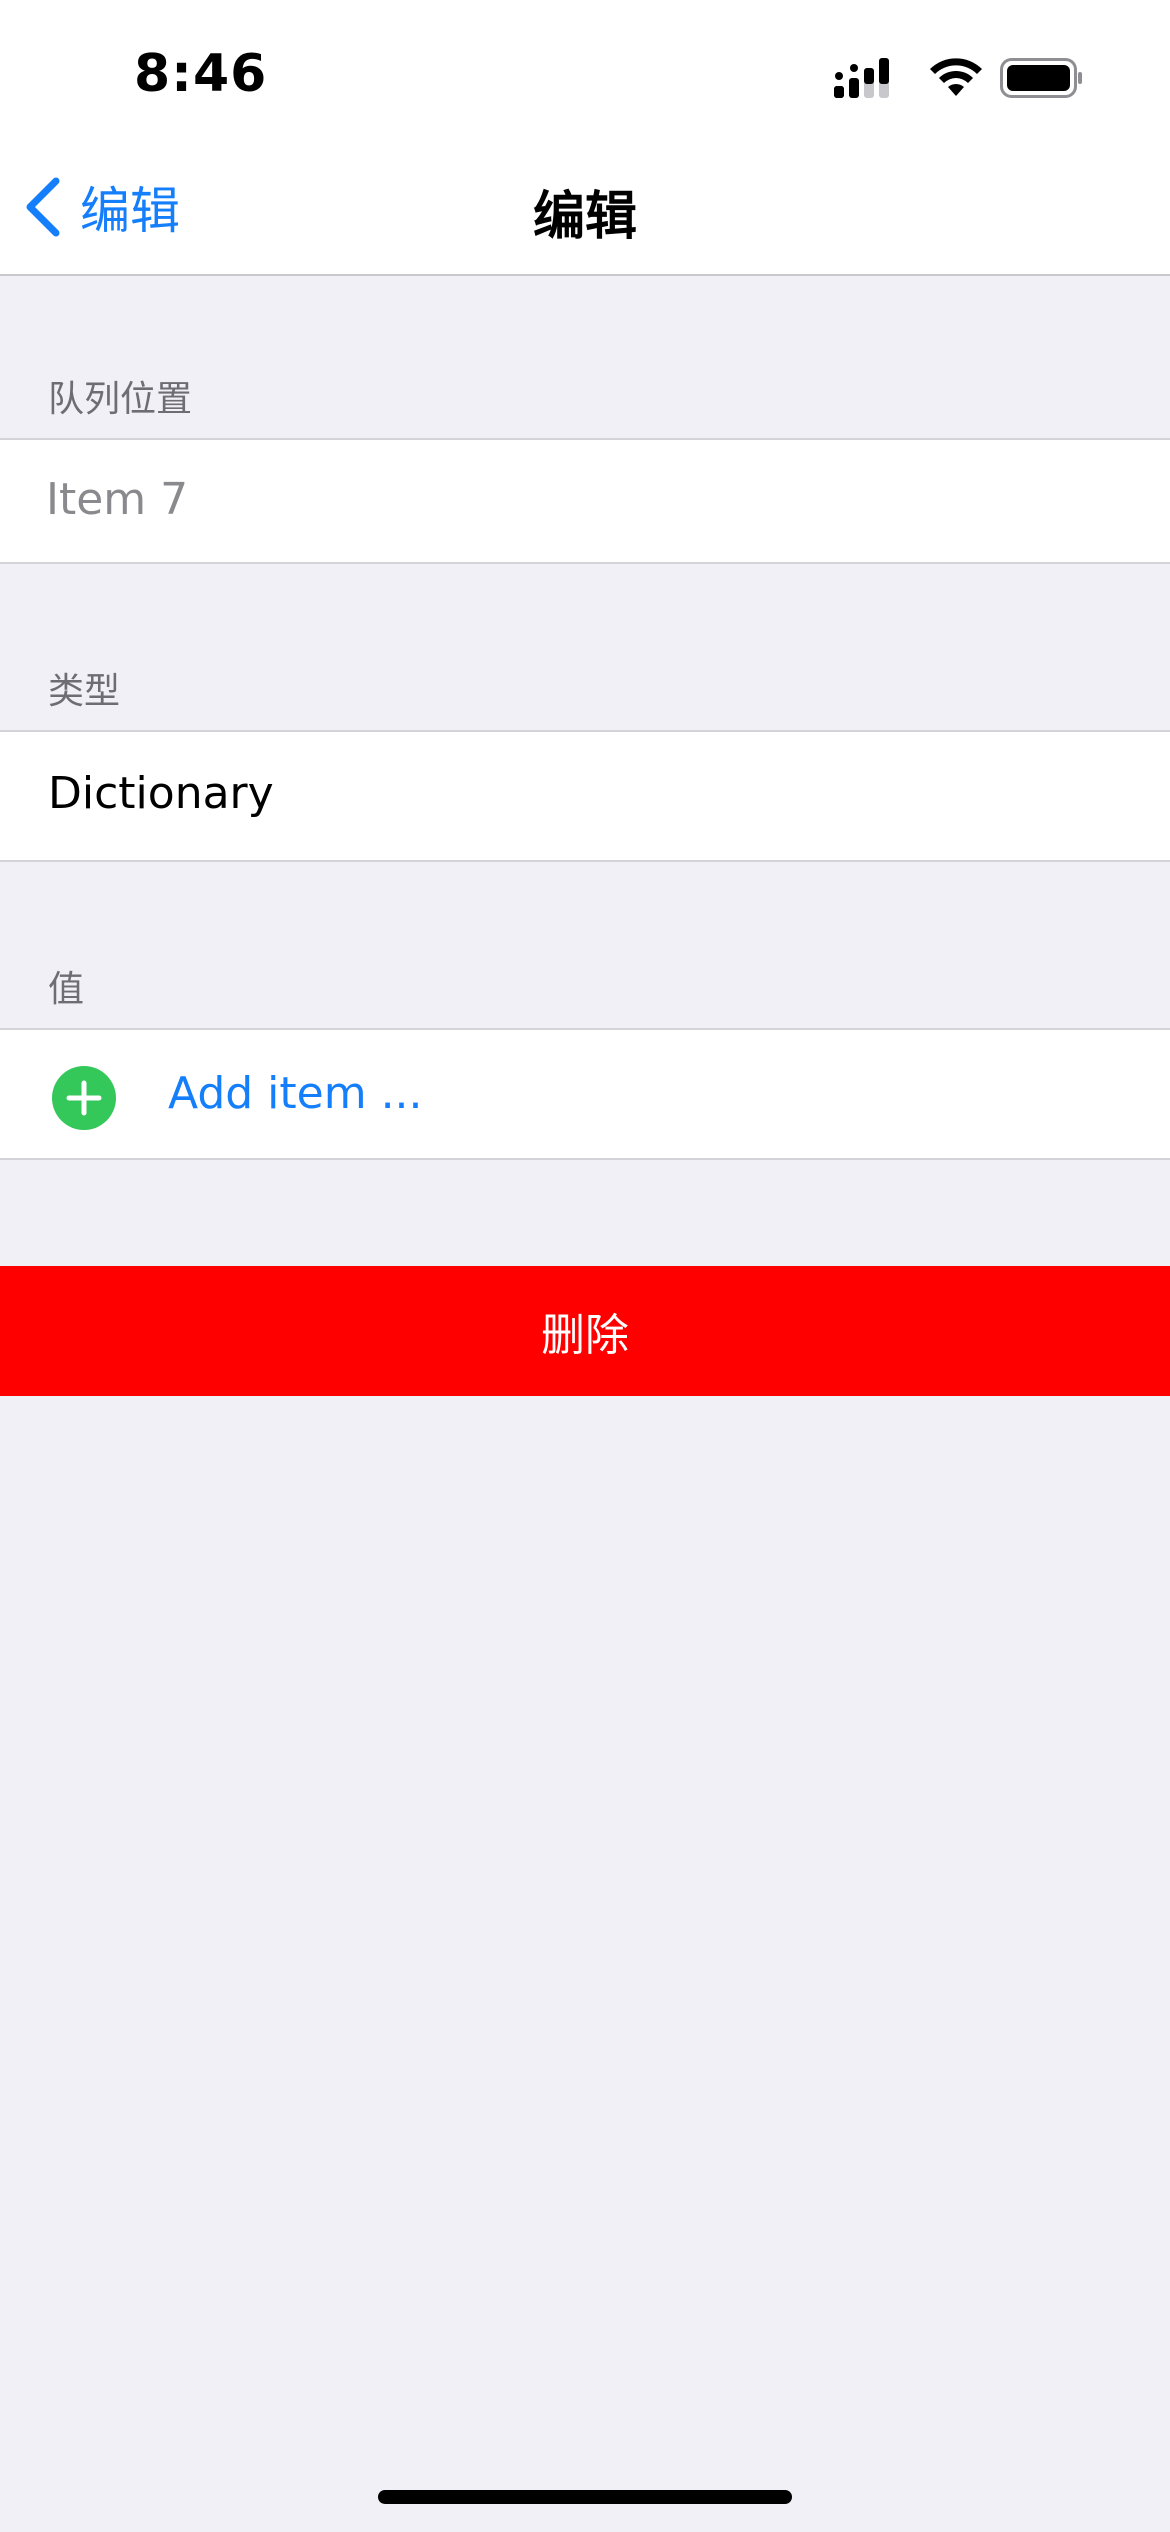  What do you see at coordinates (120, 399) in the screenshot?
I see `section-header-queue-position: 队列位置` at bounding box center [120, 399].